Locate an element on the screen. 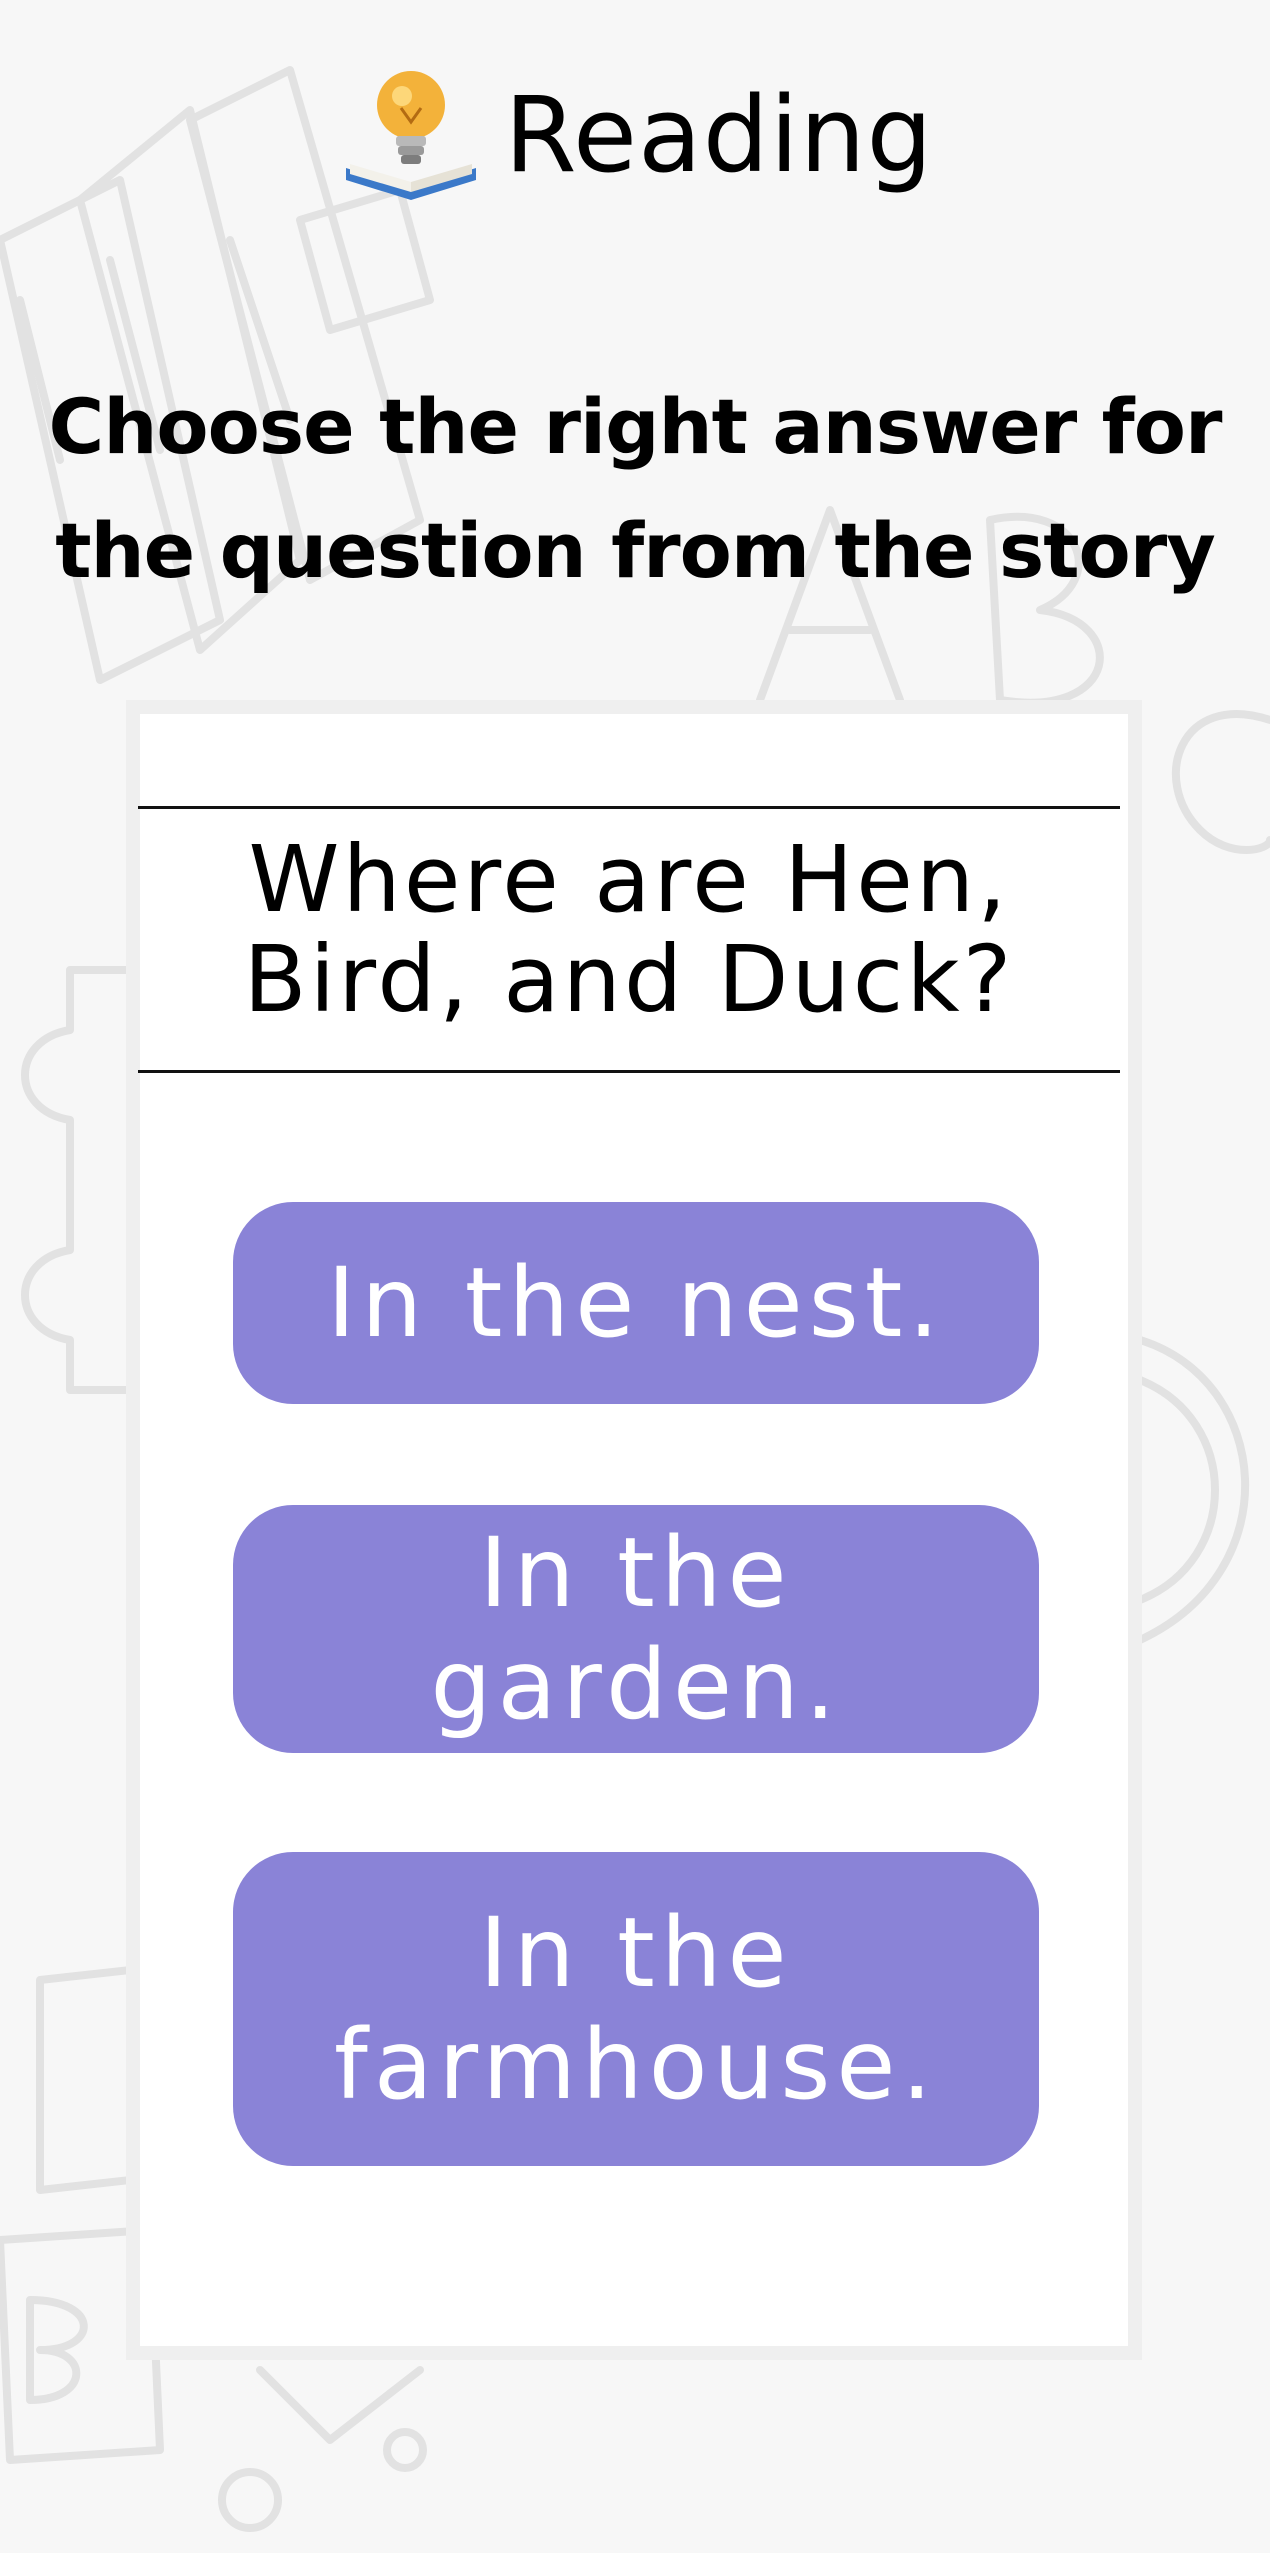  answer-label: In the garden. is located at coordinates (636, 1629).